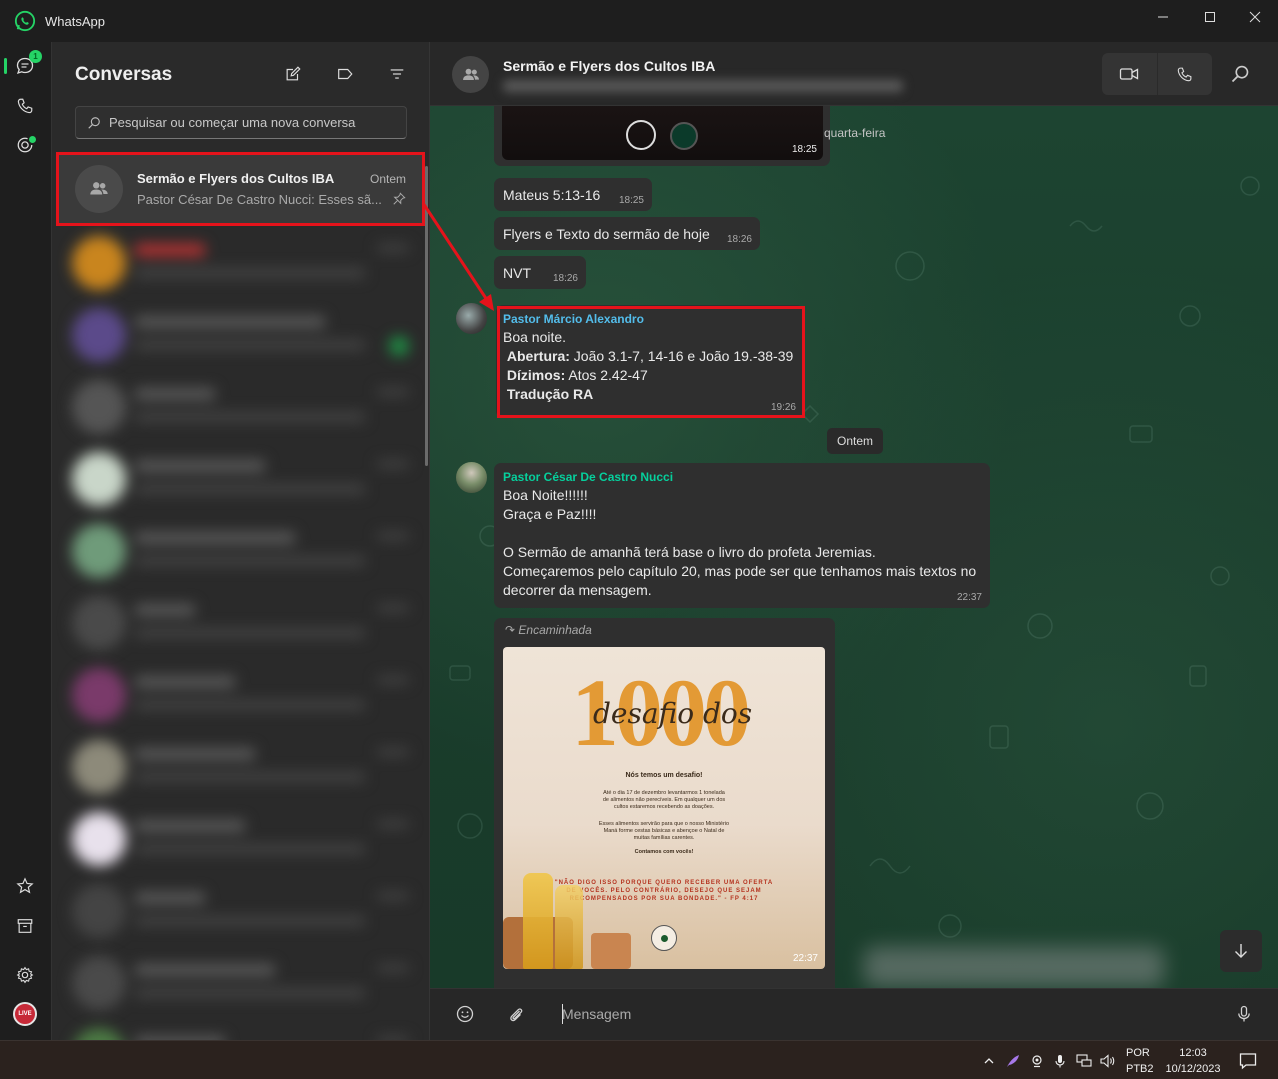 The image size is (1278, 1079). What do you see at coordinates (94, 122) in the screenshot?
I see `search-icon` at bounding box center [94, 122].